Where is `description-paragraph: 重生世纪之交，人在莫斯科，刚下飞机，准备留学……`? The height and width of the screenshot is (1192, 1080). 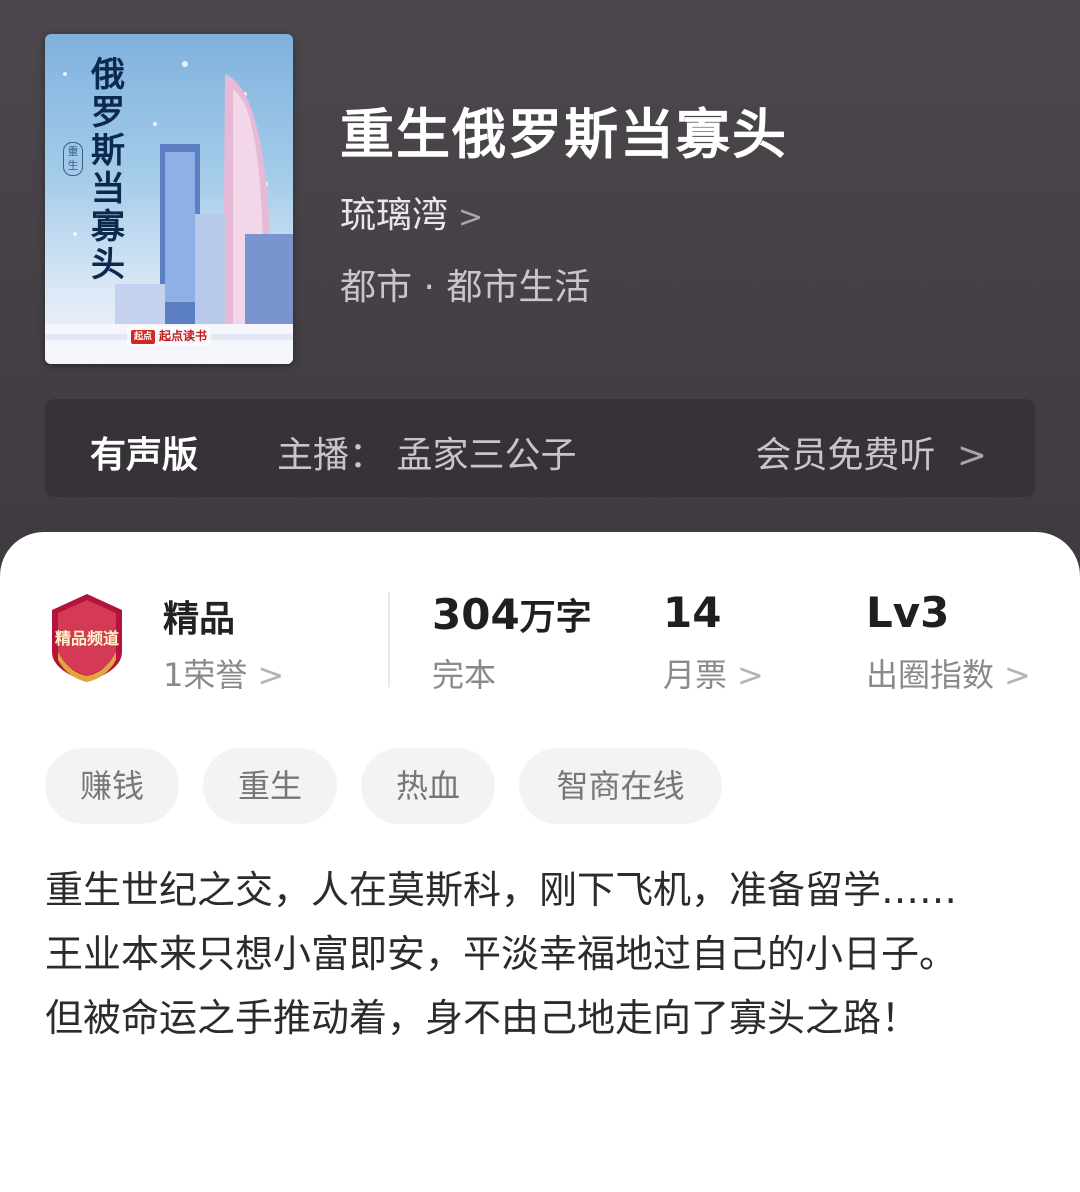 description-paragraph: 重生世纪之交，人在莫斯科，刚下飞机，准备留学…… is located at coordinates (501, 890).